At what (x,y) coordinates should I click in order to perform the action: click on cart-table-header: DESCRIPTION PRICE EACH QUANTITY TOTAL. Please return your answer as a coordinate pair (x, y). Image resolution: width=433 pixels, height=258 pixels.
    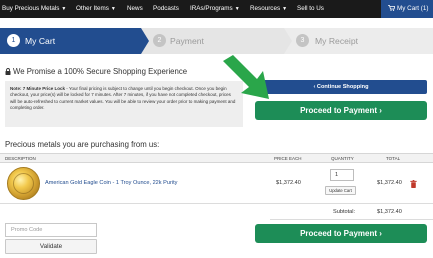
    Looking at the image, I should click on (216, 158).